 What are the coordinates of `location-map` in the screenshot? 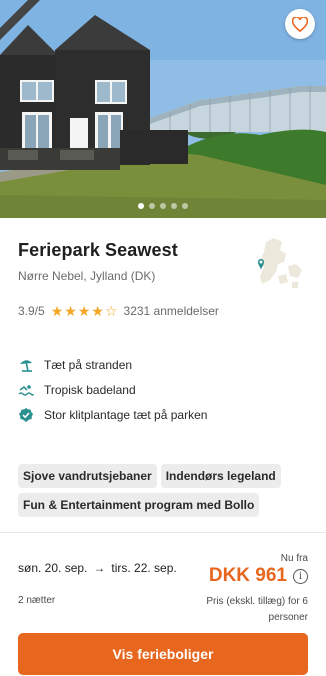 It's located at (280, 267).